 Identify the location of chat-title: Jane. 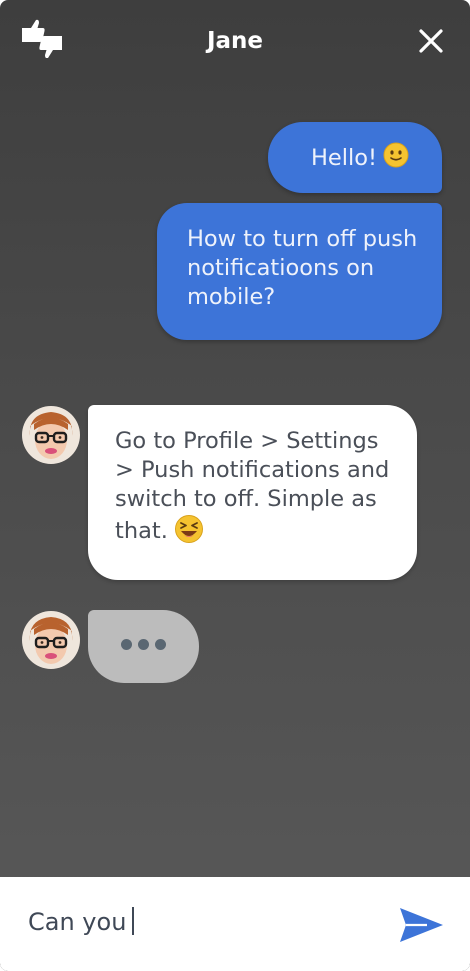
(235, 41).